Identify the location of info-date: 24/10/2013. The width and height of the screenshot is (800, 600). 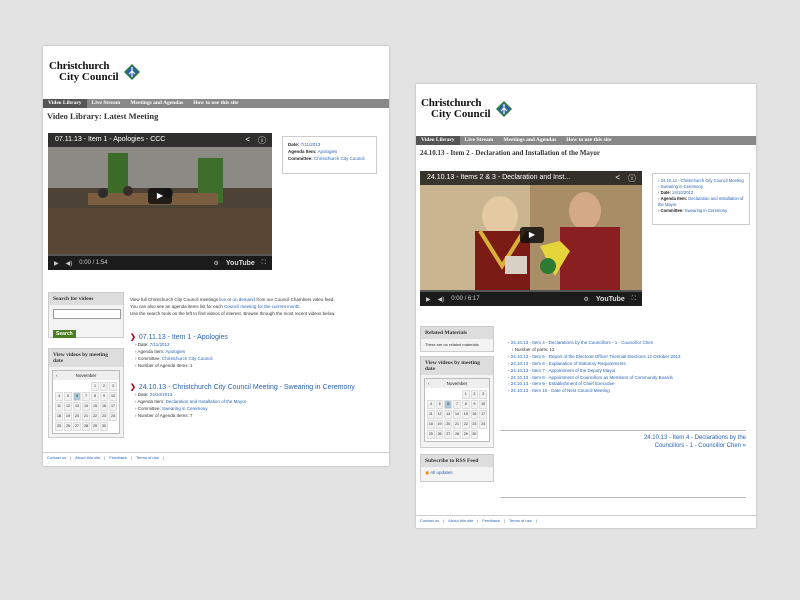
(682, 192).